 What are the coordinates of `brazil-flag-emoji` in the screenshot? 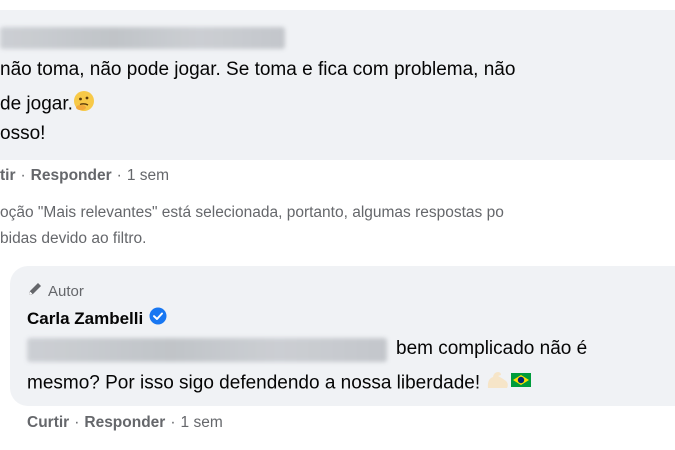 It's located at (521, 383).